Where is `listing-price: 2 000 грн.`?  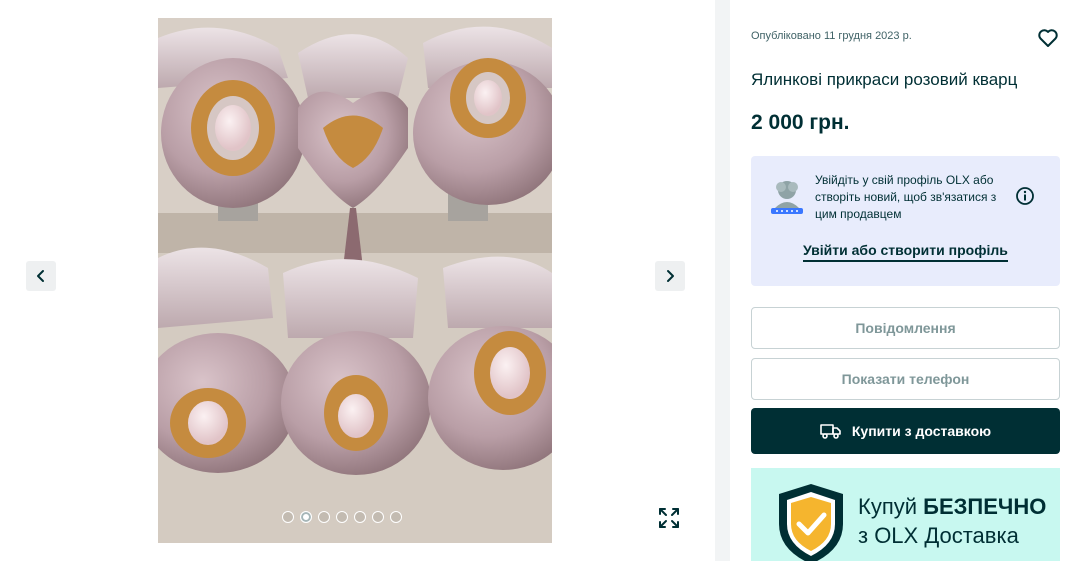
listing-price: 2 000 грн. is located at coordinates (800, 122).